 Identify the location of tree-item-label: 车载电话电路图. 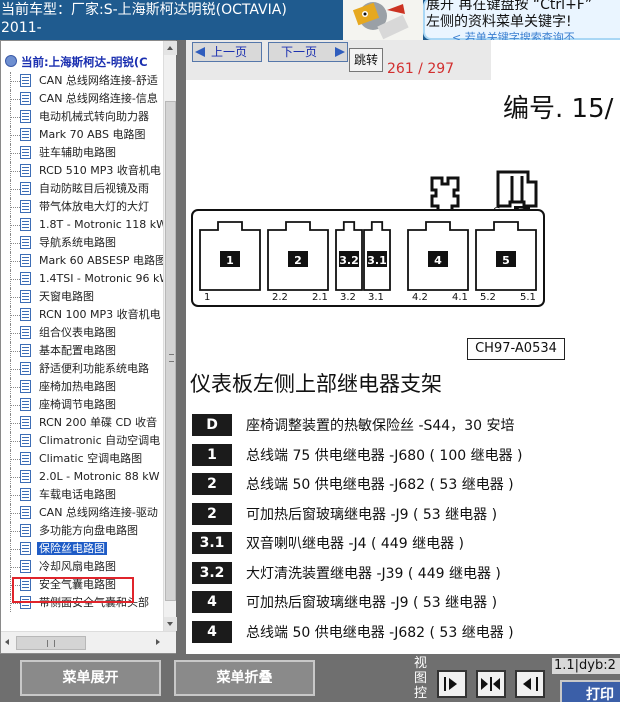
(77, 494).